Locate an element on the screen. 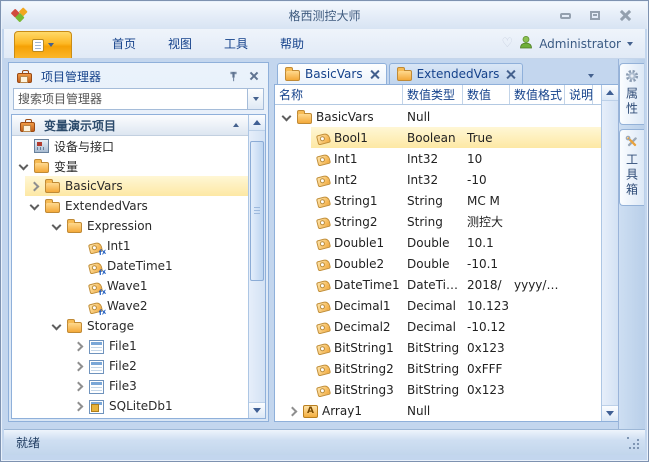 The width and height of the screenshot is (649, 462). tree-item-datetime1: DateTime1 is located at coordinates (138, 266).